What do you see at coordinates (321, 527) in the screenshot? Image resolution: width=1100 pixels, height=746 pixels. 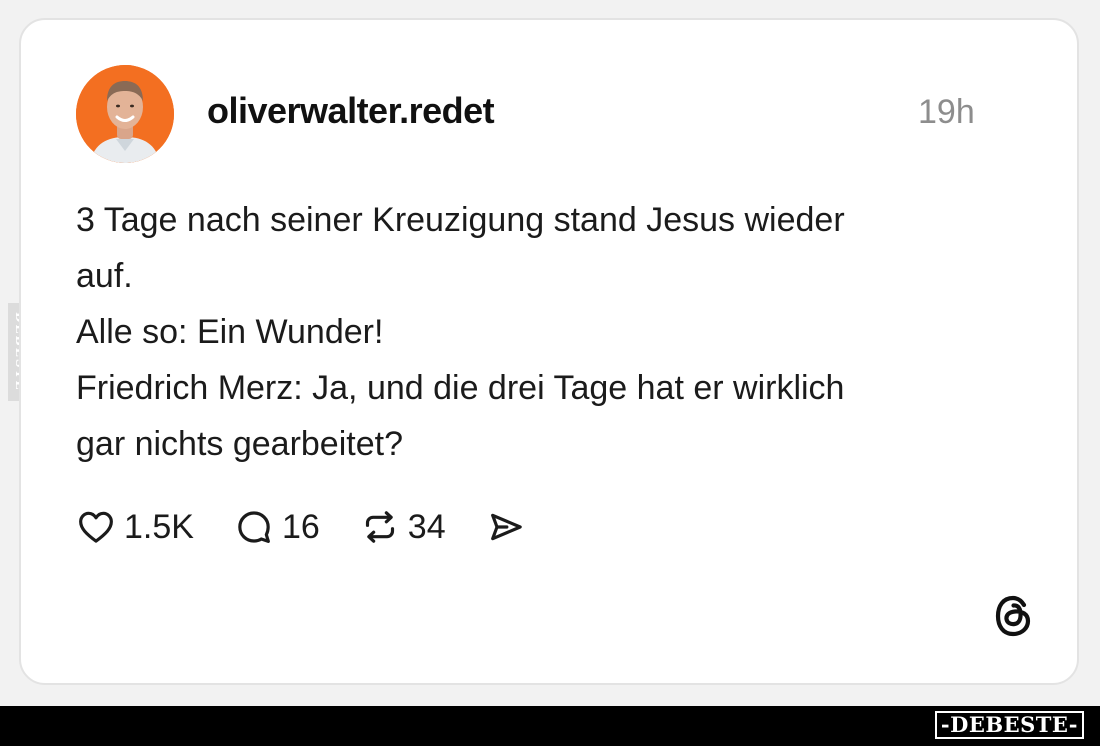 I see `action-bar: 1.5K 16 34` at bounding box center [321, 527].